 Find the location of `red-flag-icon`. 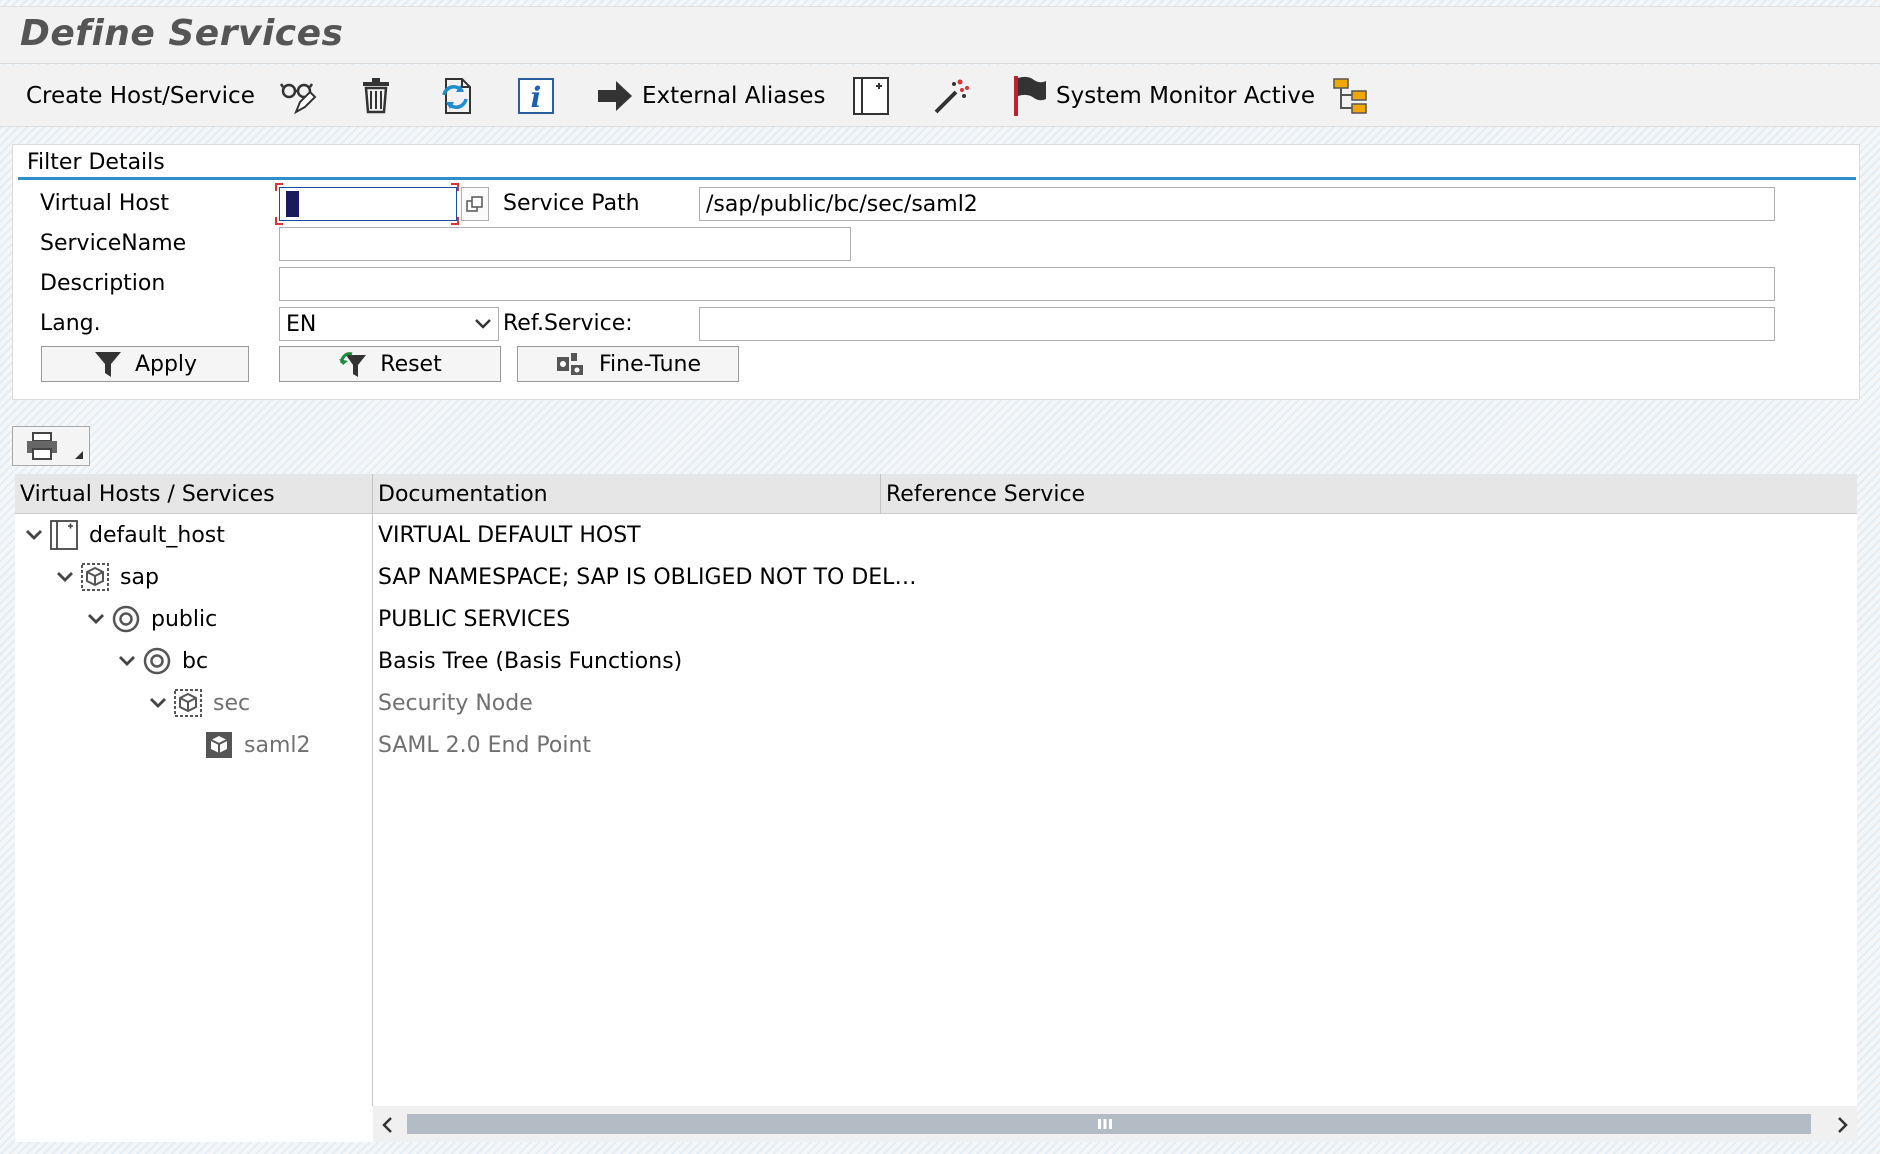

red-flag-icon is located at coordinates (1030, 96).